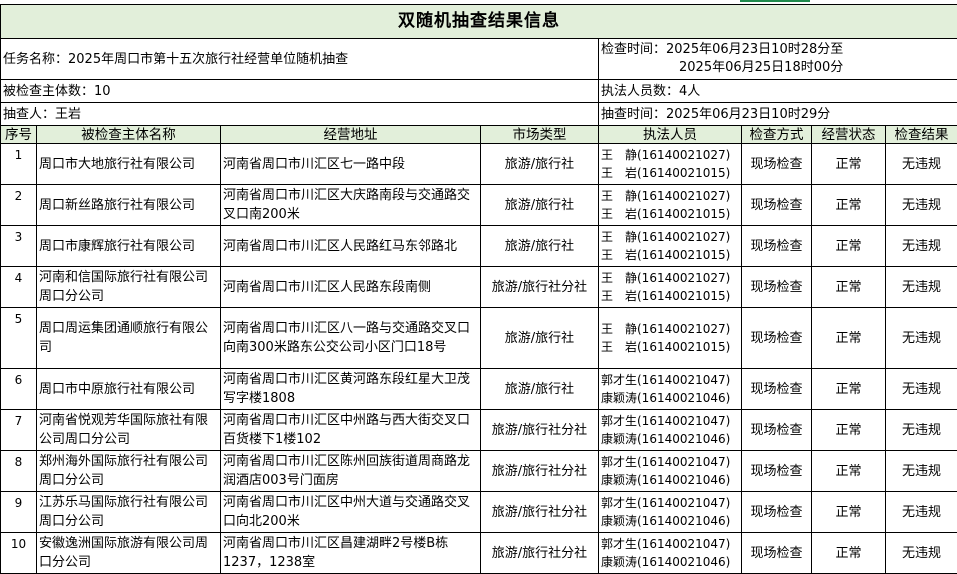  I want to click on subject-name: 河南和信国际旅行社有限公司周口分公司, so click(129, 287).